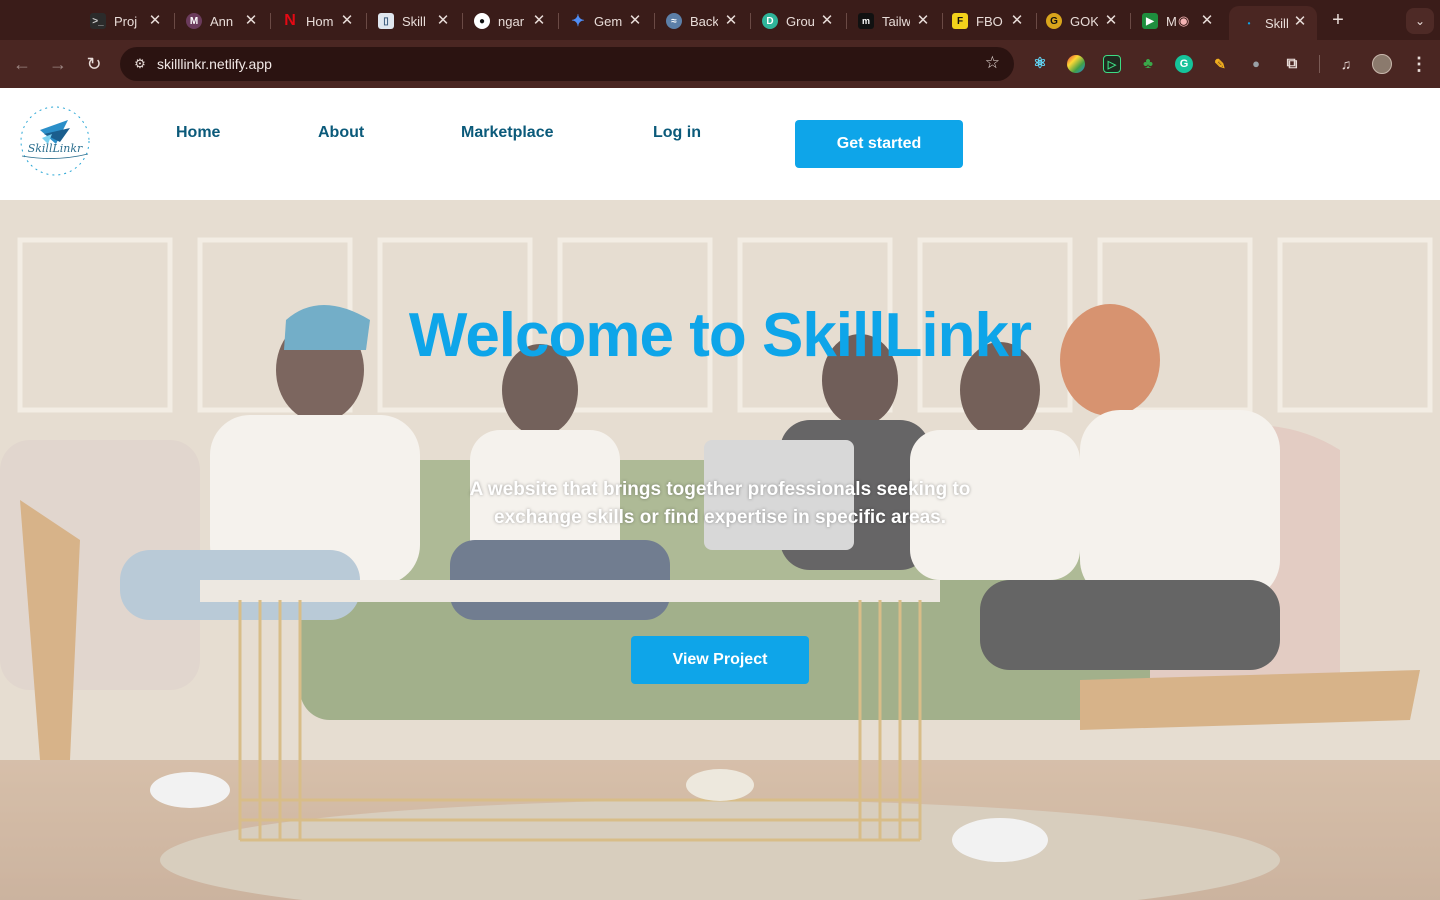 The width and height of the screenshot is (1440, 900). I want to click on browser-tab: ✦ Gem ✕, so click(607, 21).